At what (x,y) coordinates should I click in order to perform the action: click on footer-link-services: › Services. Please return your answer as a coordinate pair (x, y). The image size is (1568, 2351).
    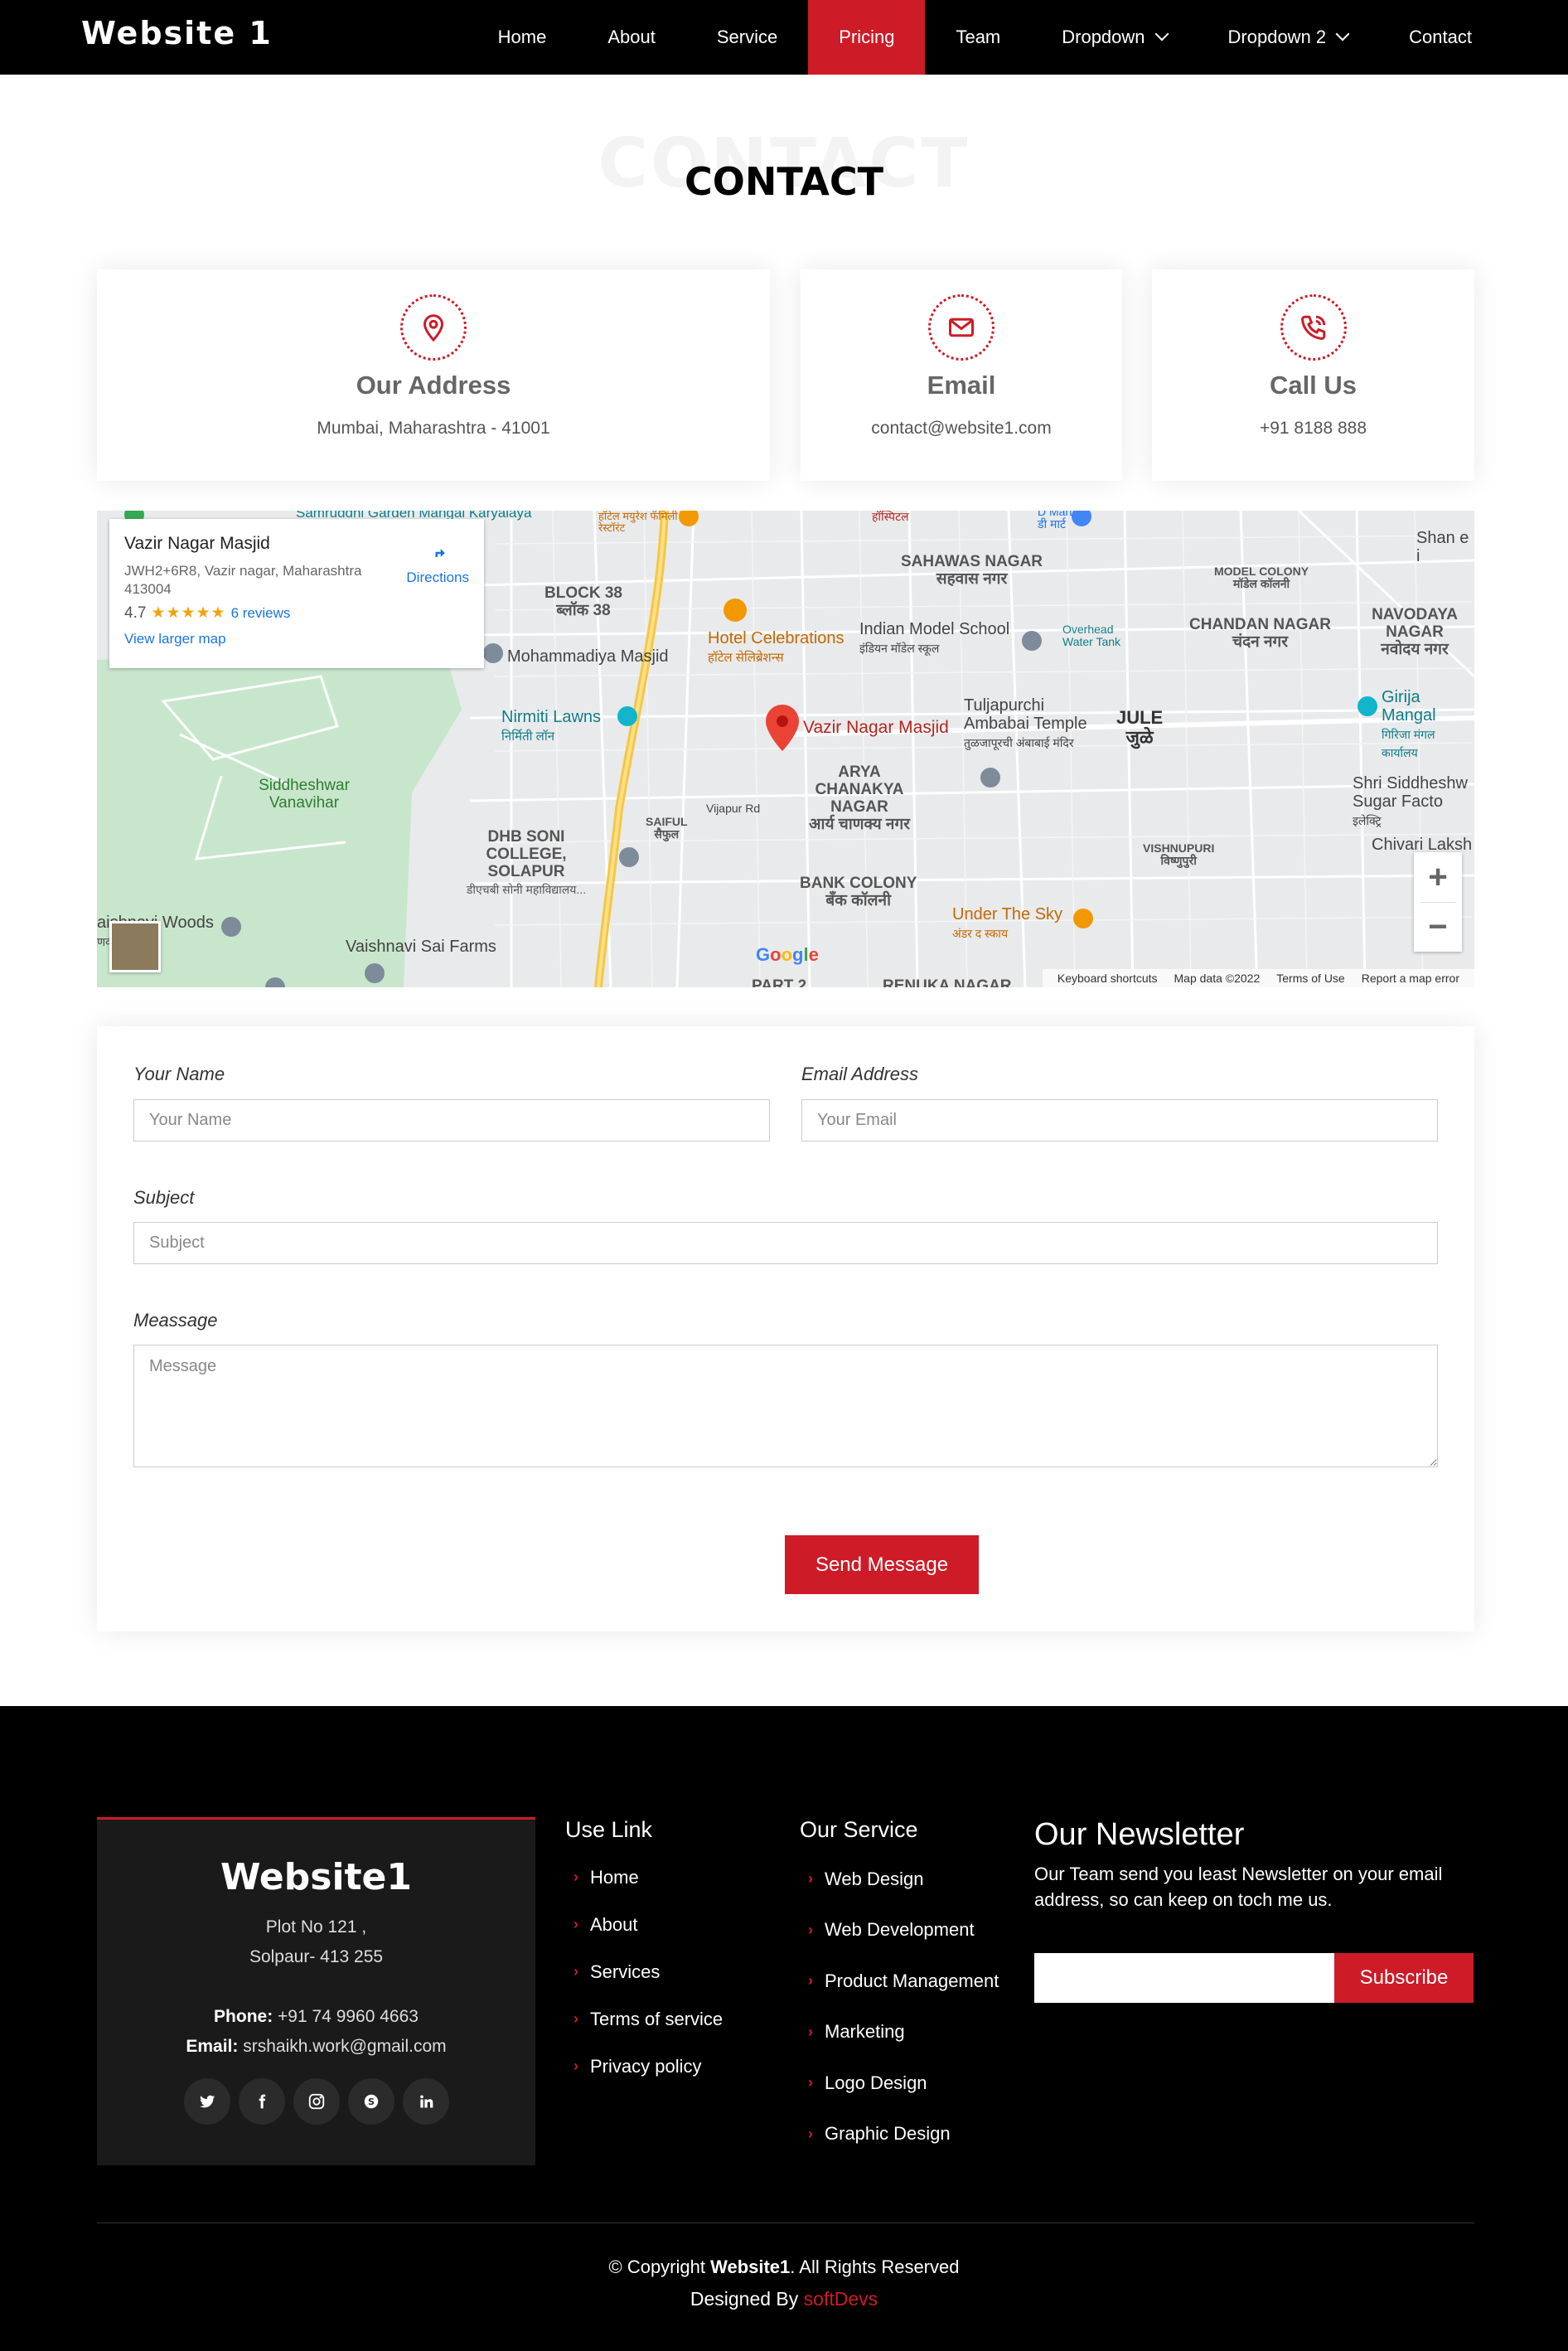
    Looking at the image, I should click on (648, 1971).